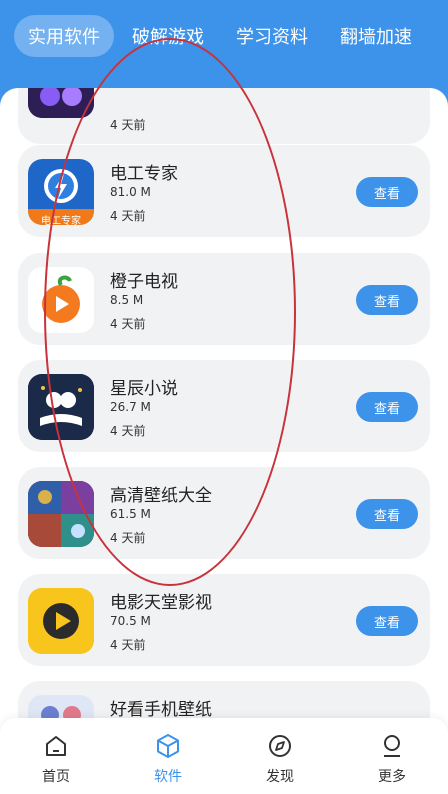 The height and width of the screenshot is (794, 448). Describe the element at coordinates (376, 36) in the screenshot. I see `tab-vpn-accelerator: 翻墙加速` at that location.